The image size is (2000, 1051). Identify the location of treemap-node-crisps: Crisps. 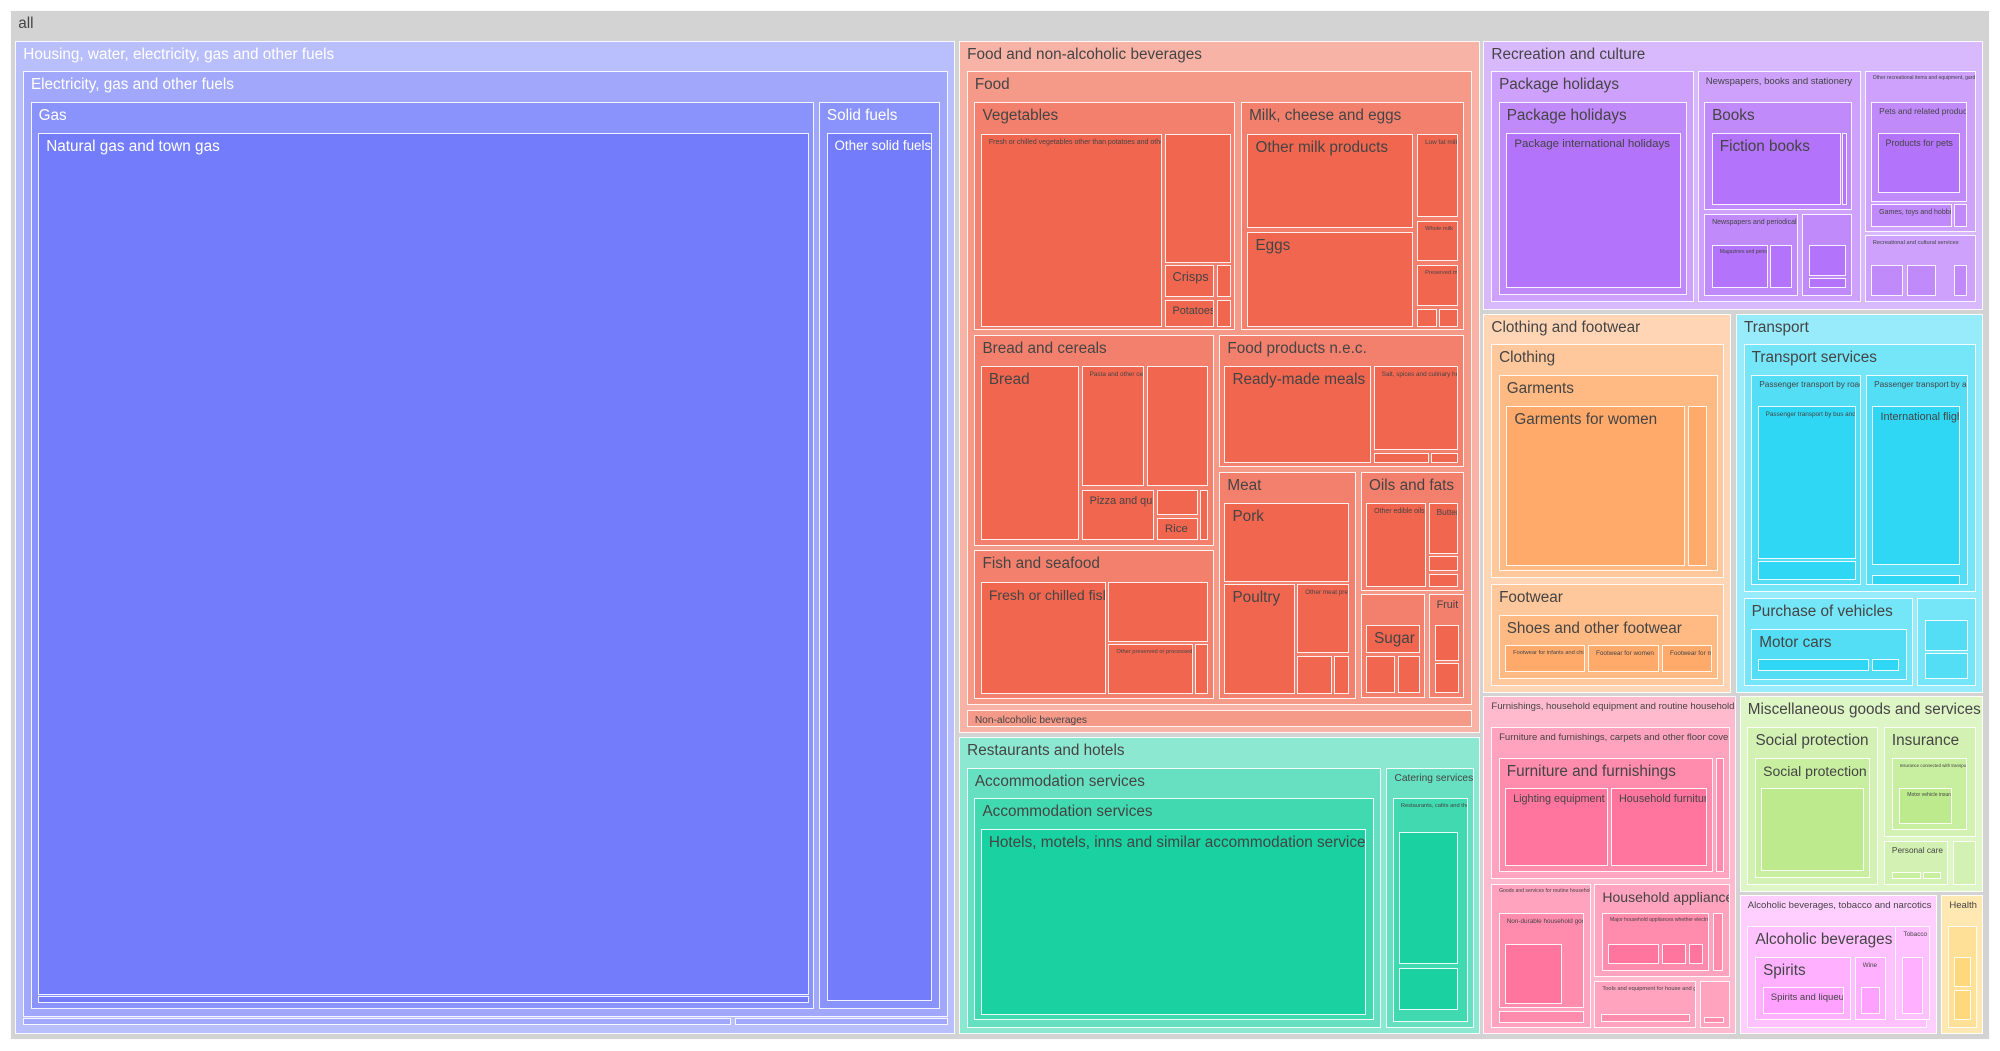
(1189, 281).